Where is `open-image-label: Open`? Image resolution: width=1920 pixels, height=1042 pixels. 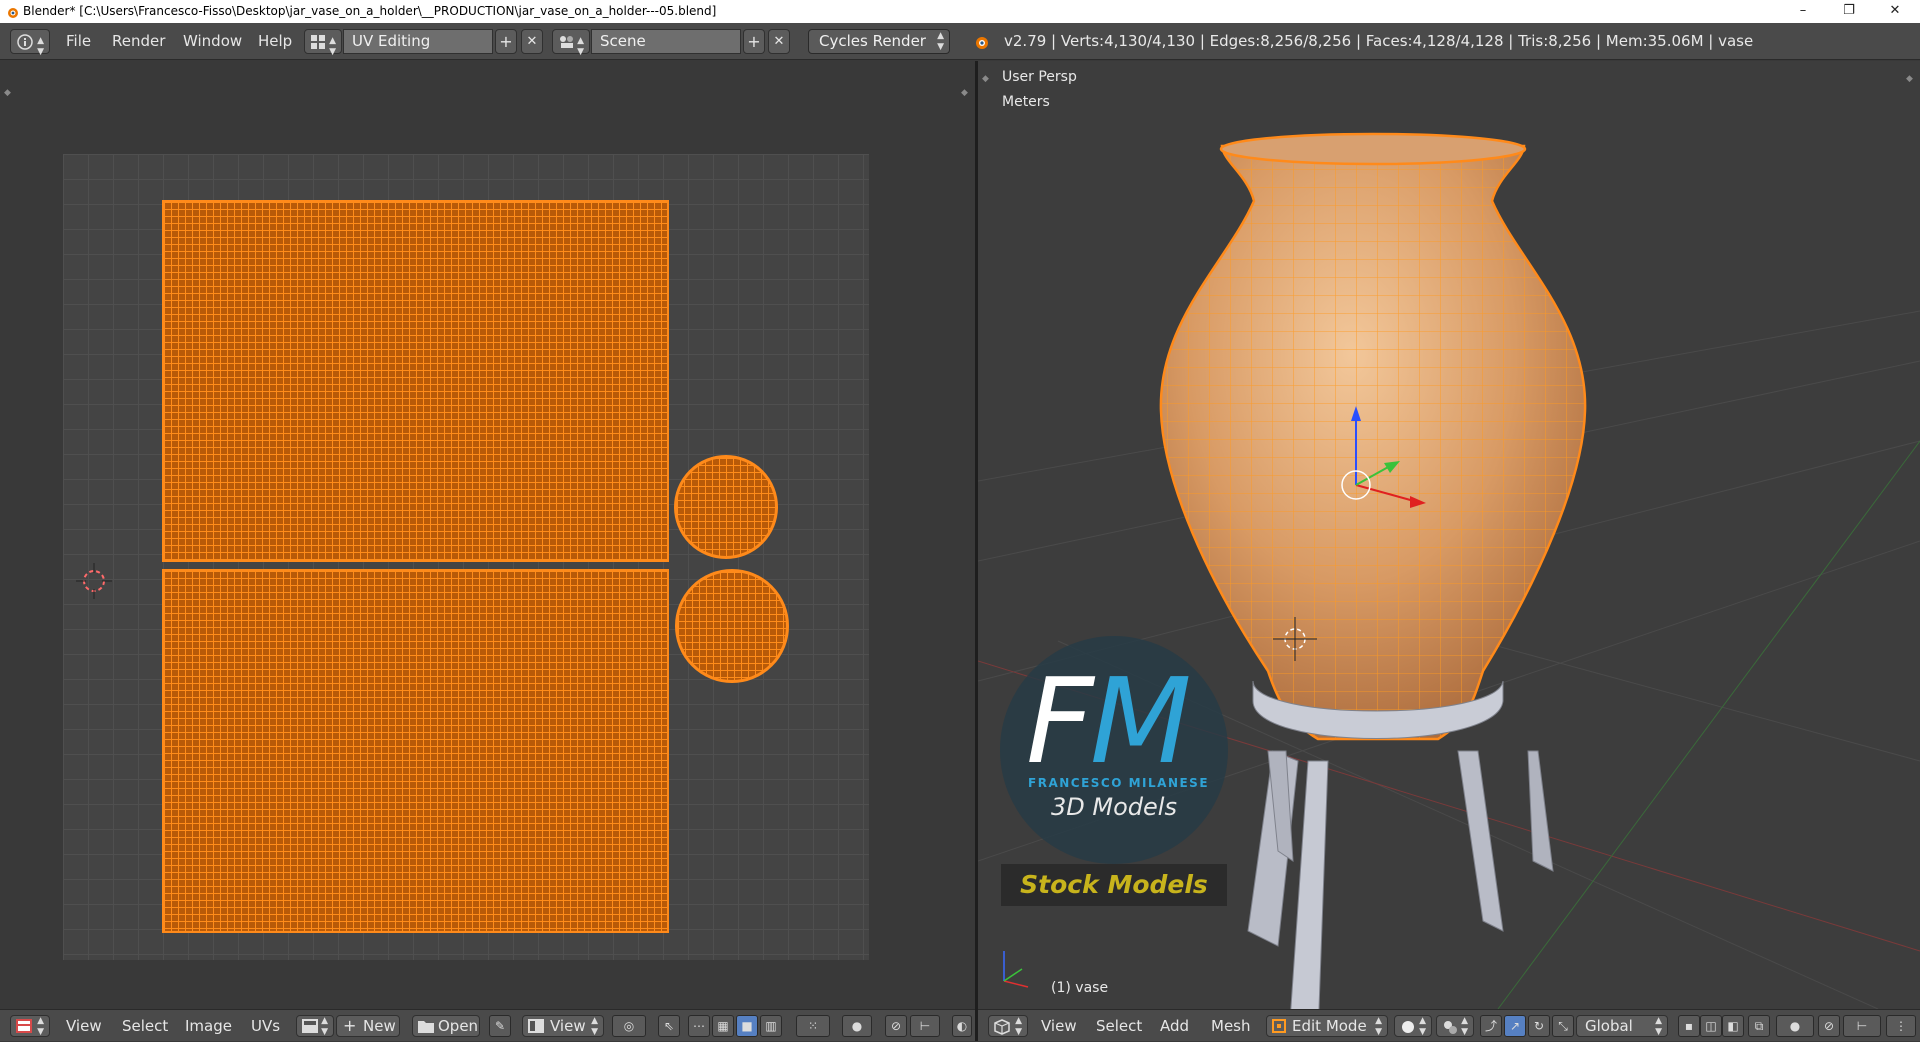 open-image-label: Open is located at coordinates (458, 1026).